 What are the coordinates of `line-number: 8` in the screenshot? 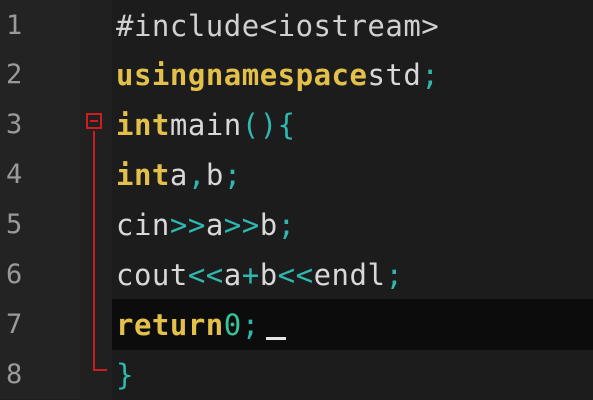 It's located at (14, 374).